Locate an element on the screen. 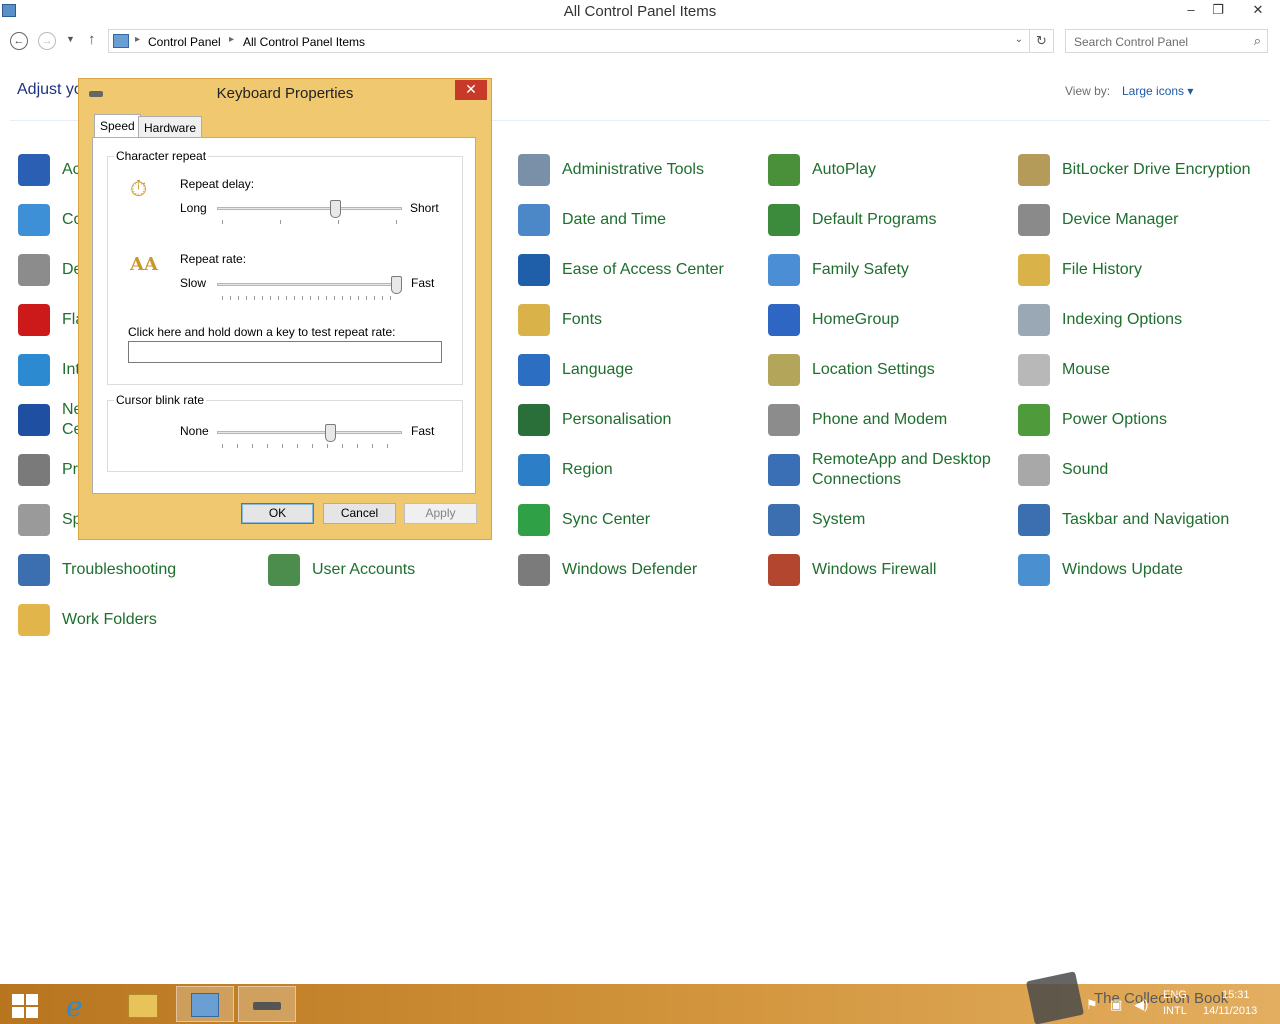 The image size is (1280, 1024). item-label: Default Programs is located at coordinates (874, 219).